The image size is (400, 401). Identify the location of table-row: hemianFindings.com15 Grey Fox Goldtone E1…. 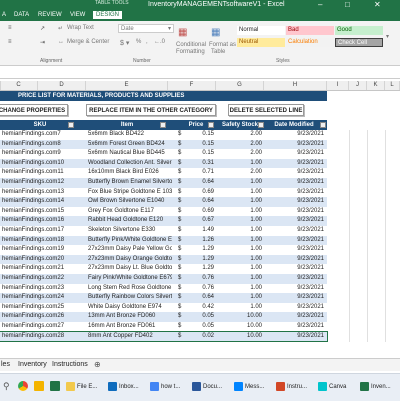
(163, 212).